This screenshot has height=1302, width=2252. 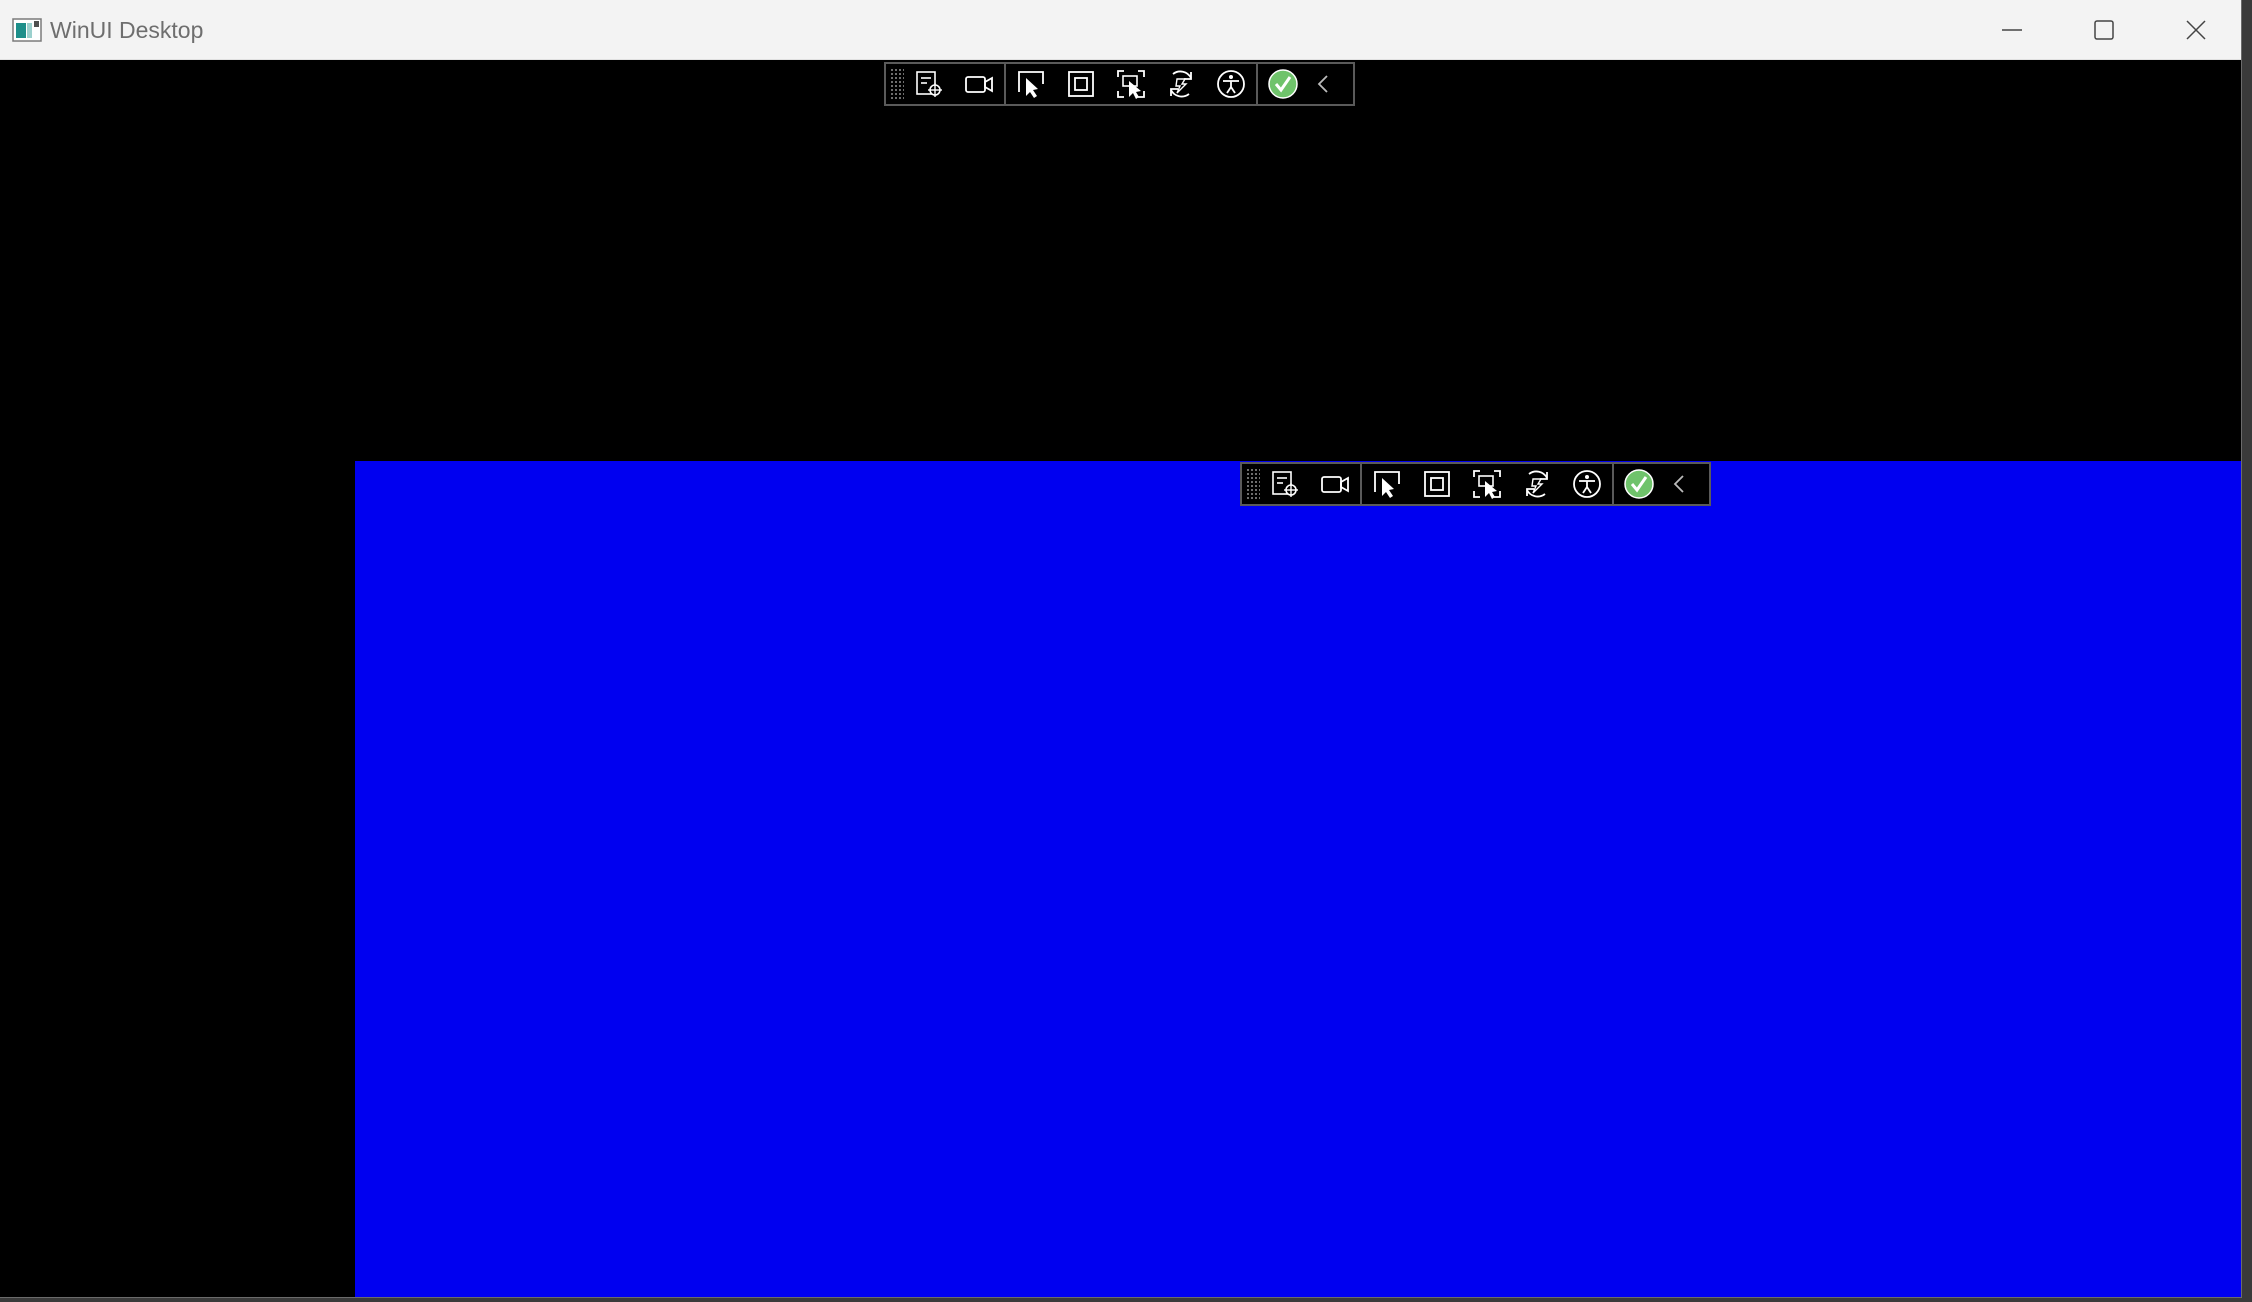 I want to click on close-icon, so click(x=2196, y=30).